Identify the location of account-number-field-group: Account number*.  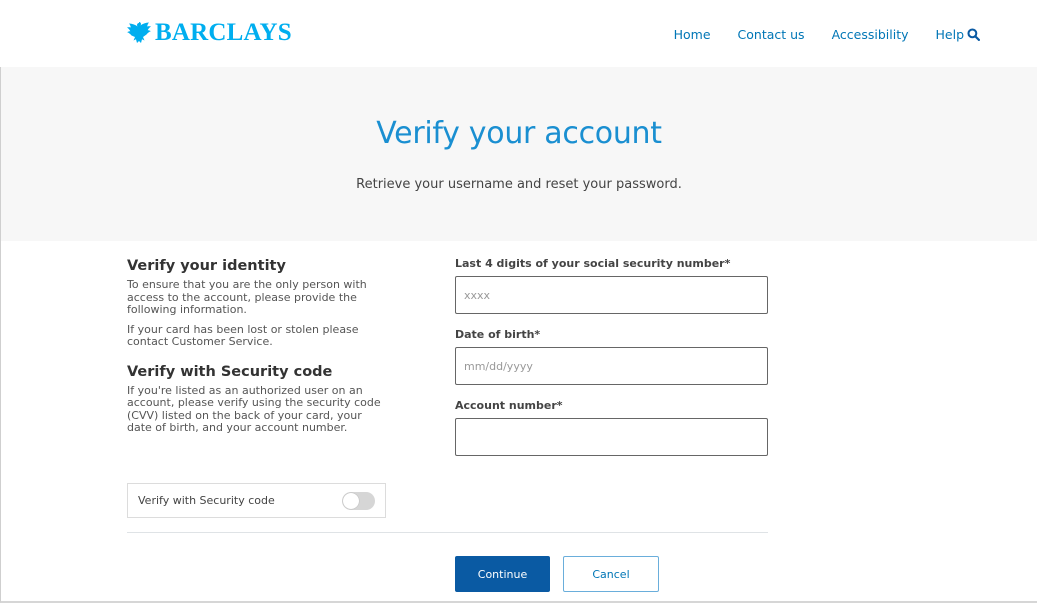
(611, 428).